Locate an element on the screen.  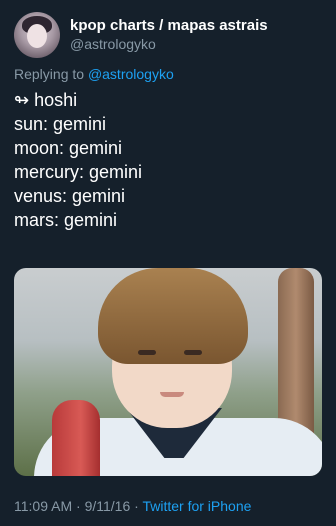
photo-hair is located at coordinates (173, 316).